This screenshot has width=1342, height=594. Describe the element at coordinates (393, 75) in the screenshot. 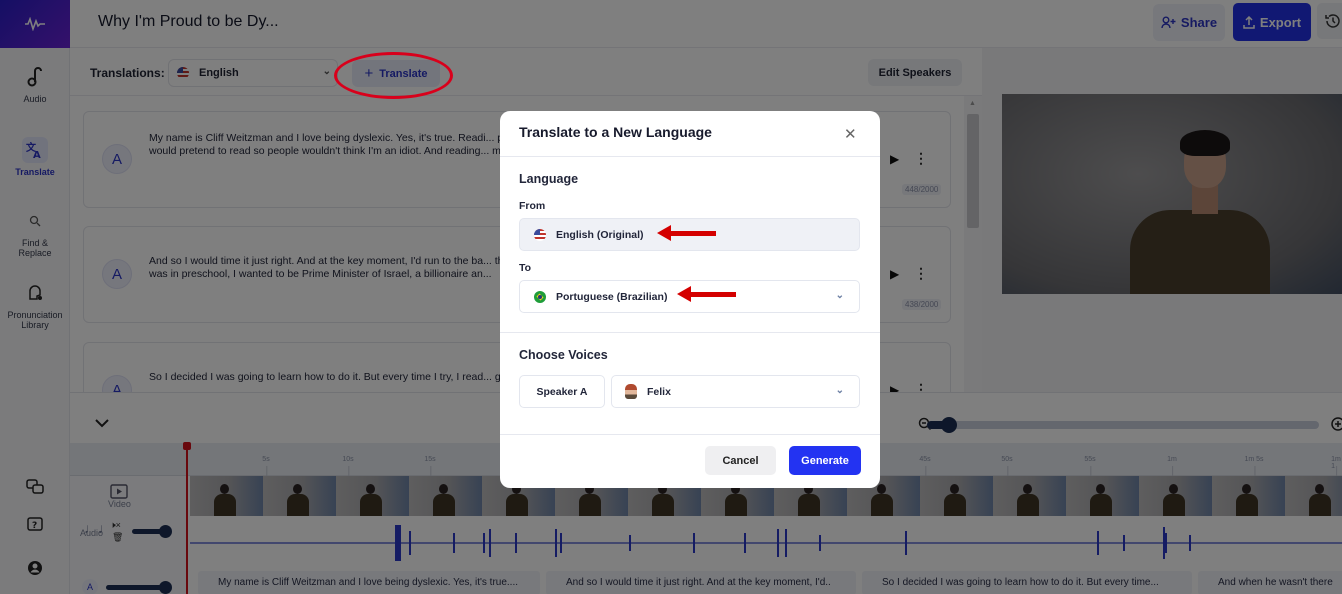

I see `annotation-circle` at that location.